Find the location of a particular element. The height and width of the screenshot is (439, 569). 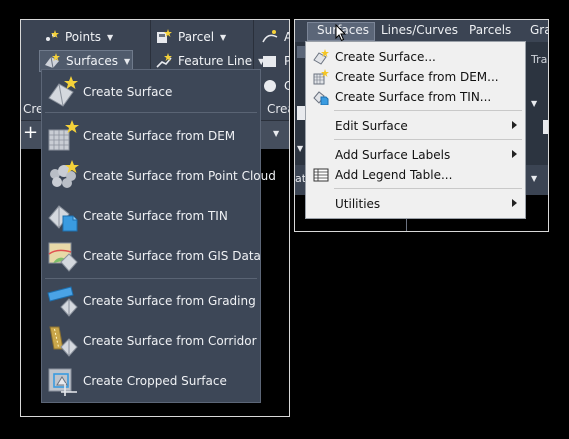

legend-table-icon is located at coordinates (321, 175).